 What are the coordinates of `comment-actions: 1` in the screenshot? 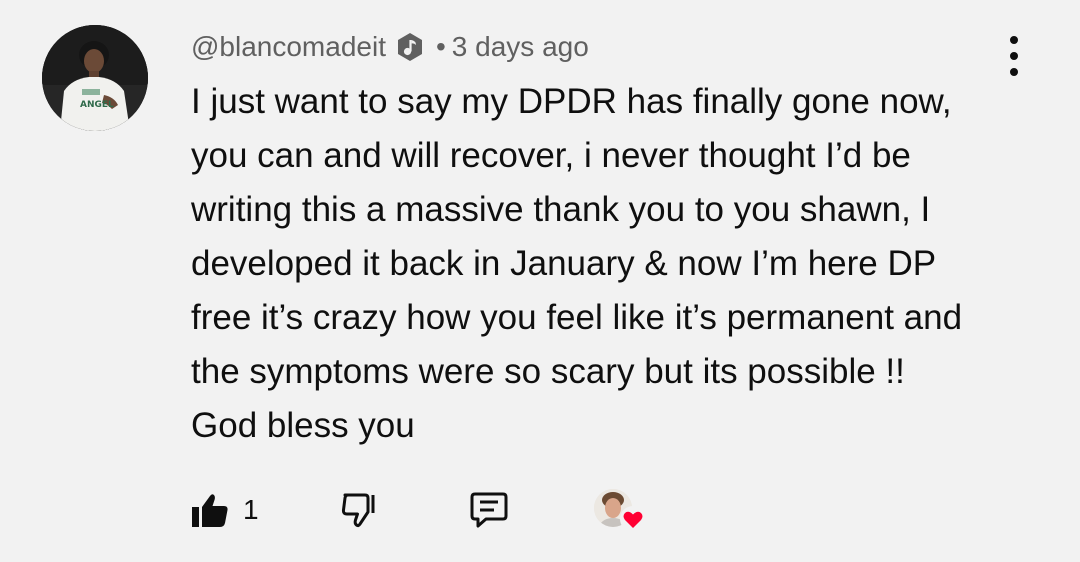 It's located at (431, 510).